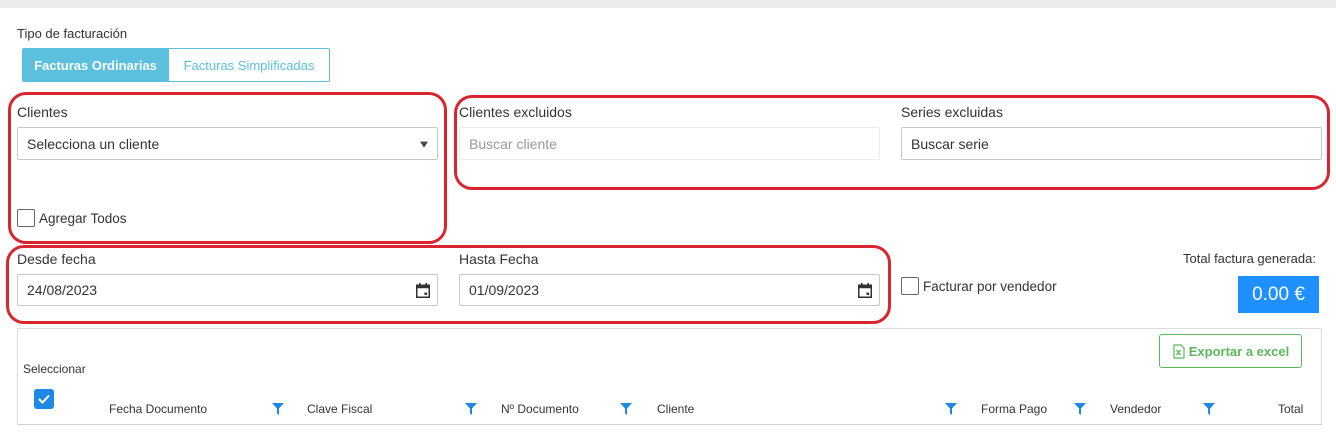 The width and height of the screenshot is (1336, 438). I want to click on column-header-vendedor: Vendedor, so click(1135, 409).